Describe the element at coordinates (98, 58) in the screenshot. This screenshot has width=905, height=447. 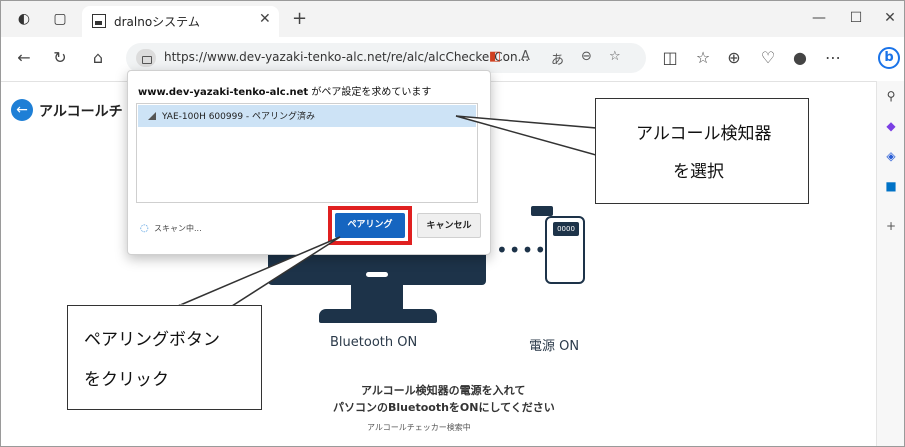
I see `home-icon: ⌂` at that location.